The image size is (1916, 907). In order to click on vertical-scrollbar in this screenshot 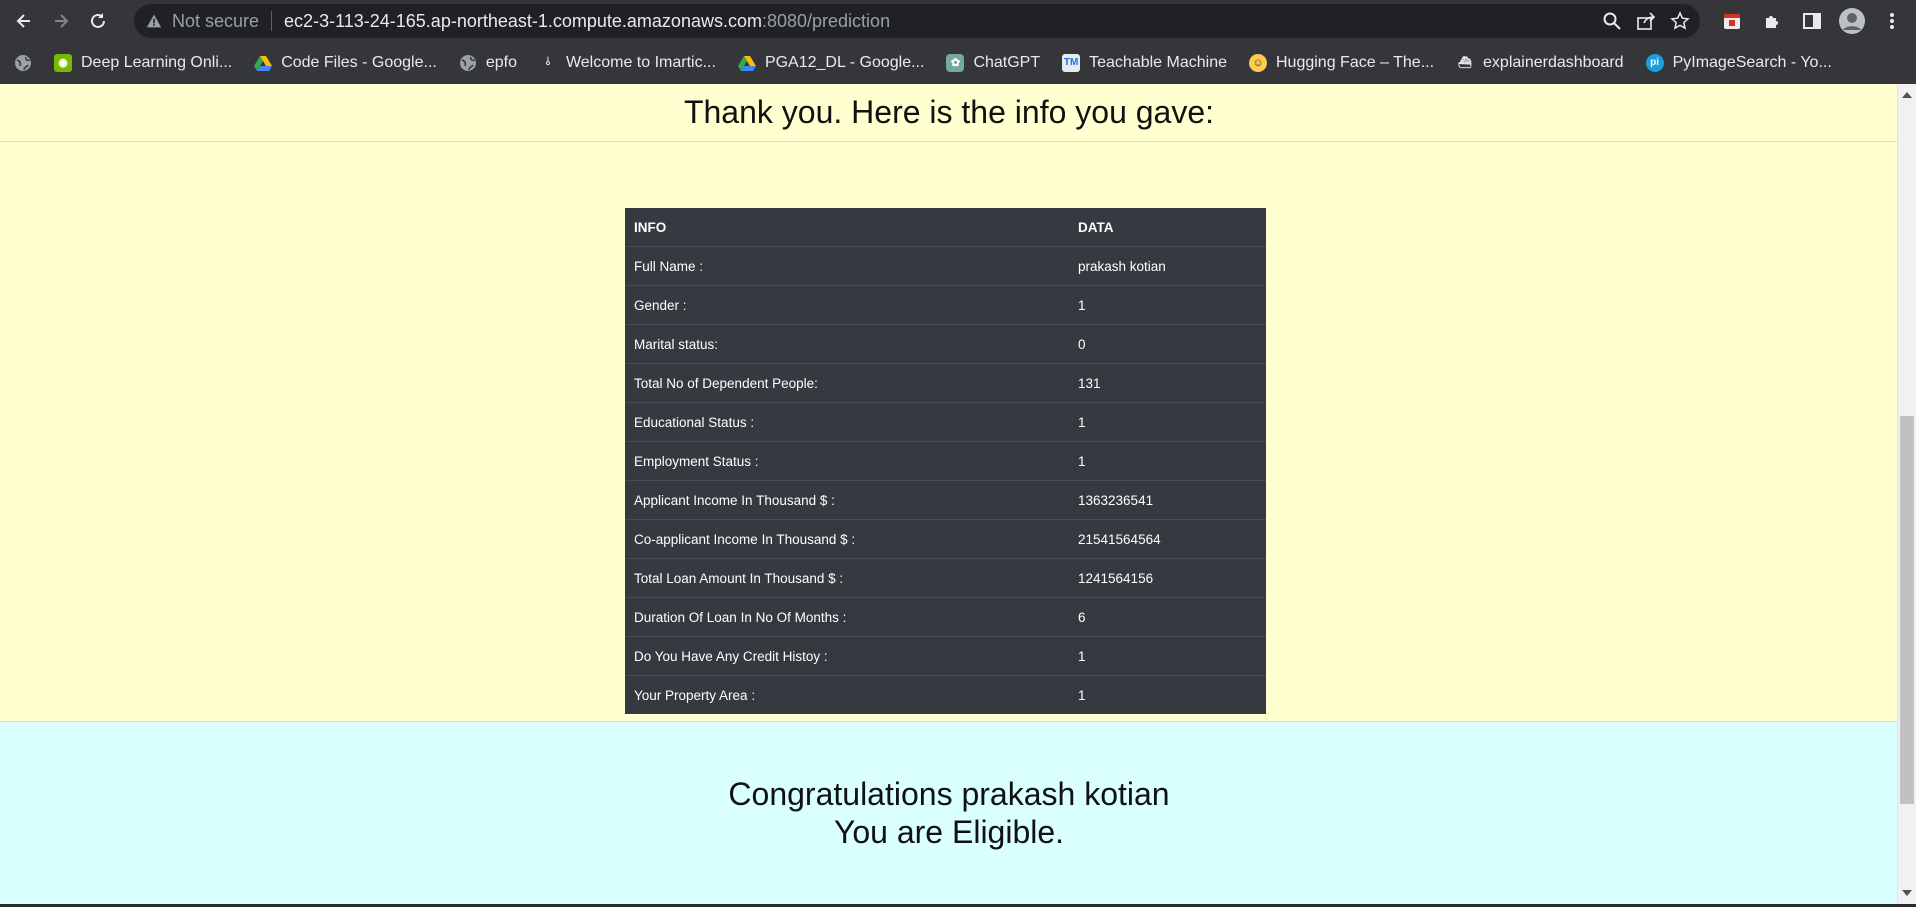, I will do `click(1906, 494)`.